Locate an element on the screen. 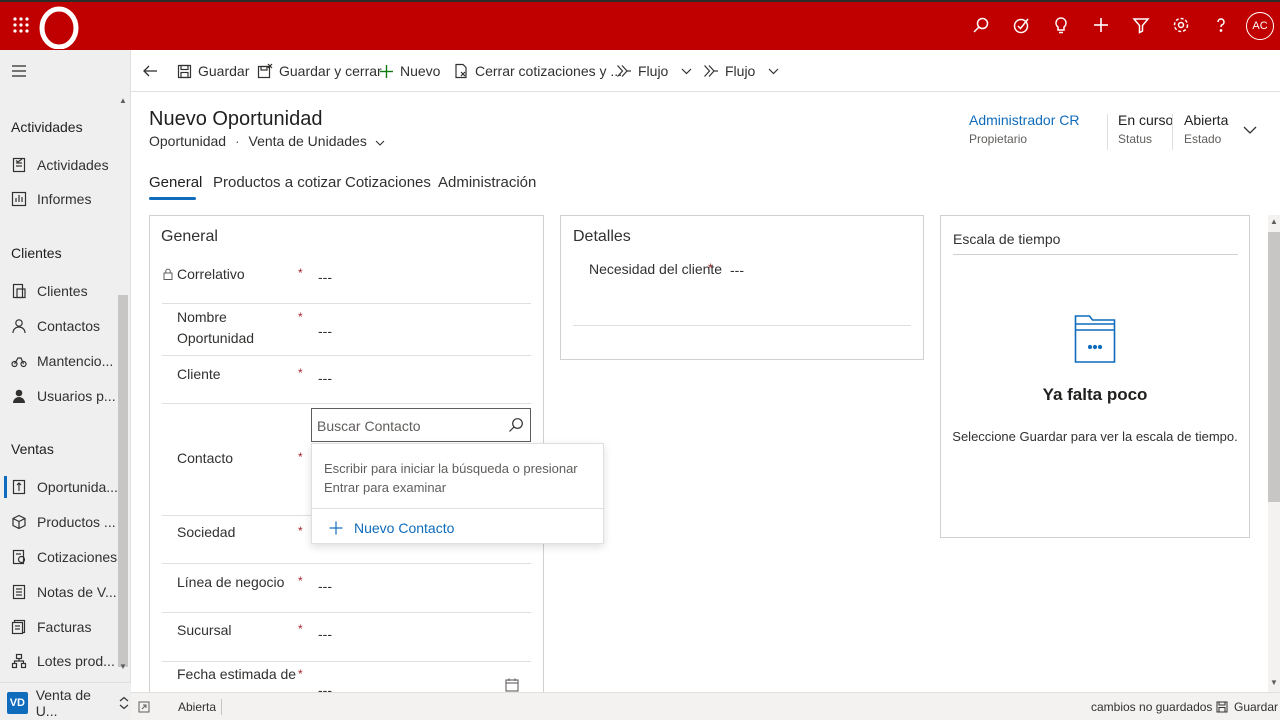 The image size is (1280, 720). flow-button-1: Flujo is located at coordinates (656, 71).